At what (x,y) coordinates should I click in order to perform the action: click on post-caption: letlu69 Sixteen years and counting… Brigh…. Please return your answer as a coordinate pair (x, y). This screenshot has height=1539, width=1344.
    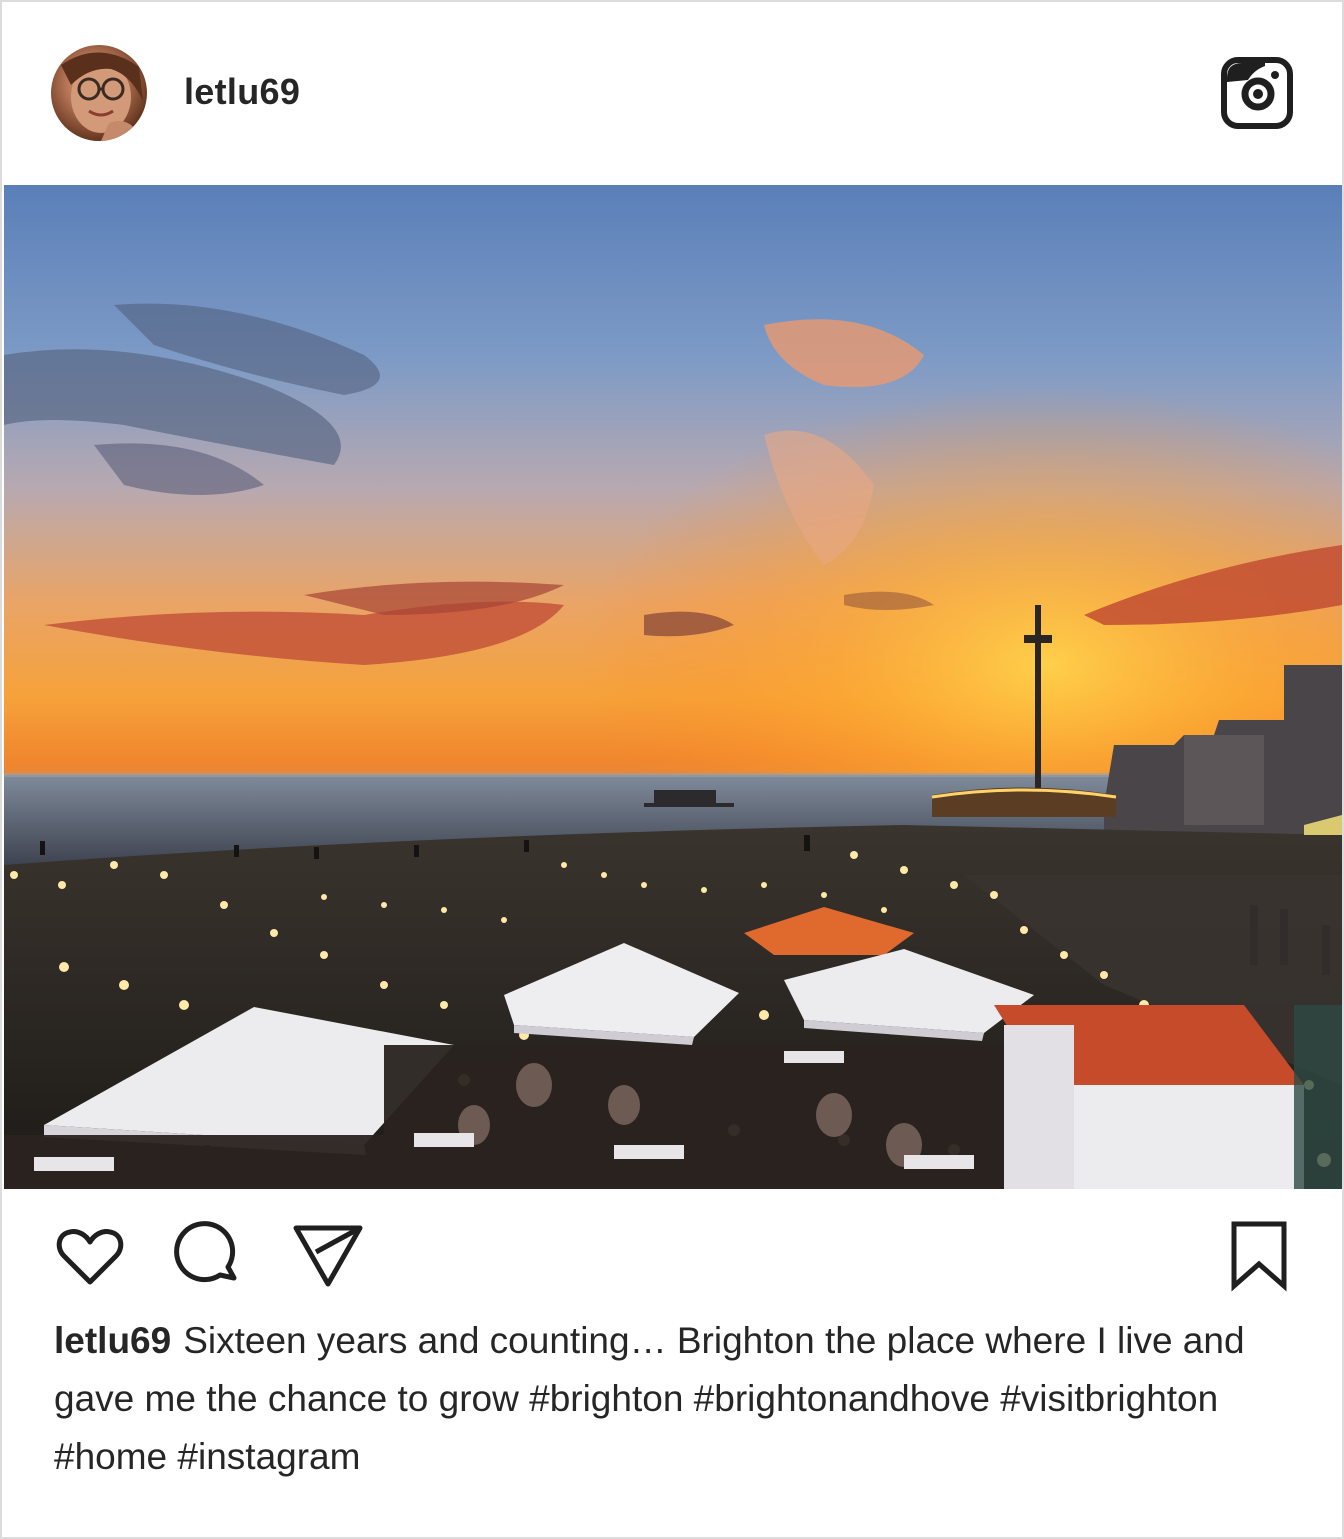
    Looking at the image, I should click on (679, 1399).